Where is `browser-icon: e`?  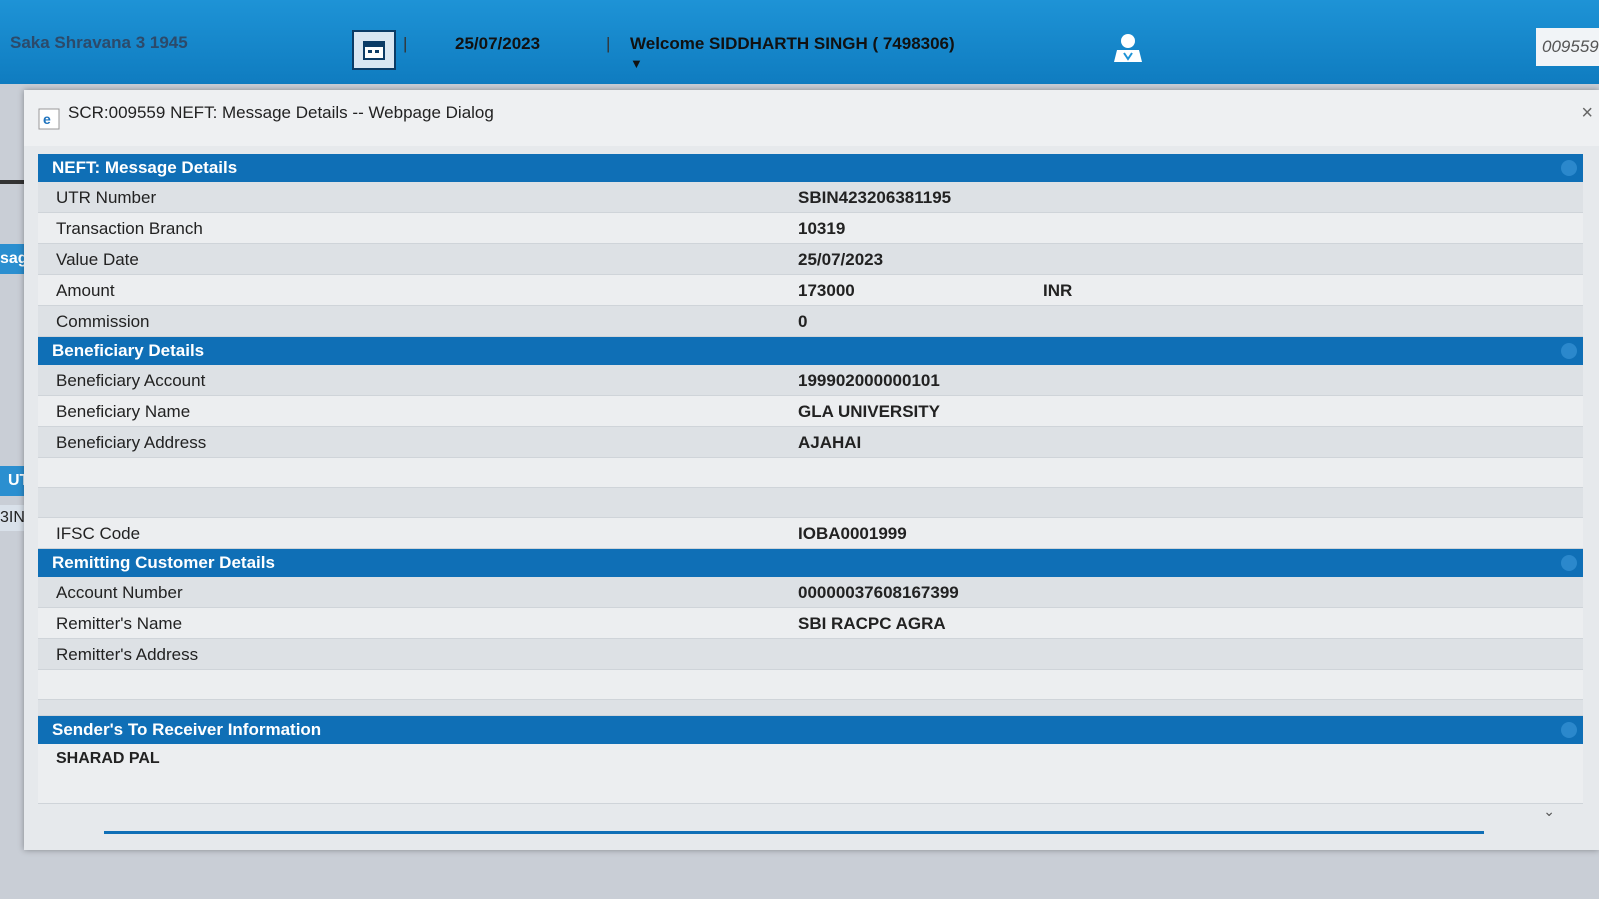
browser-icon: e is located at coordinates (49, 125).